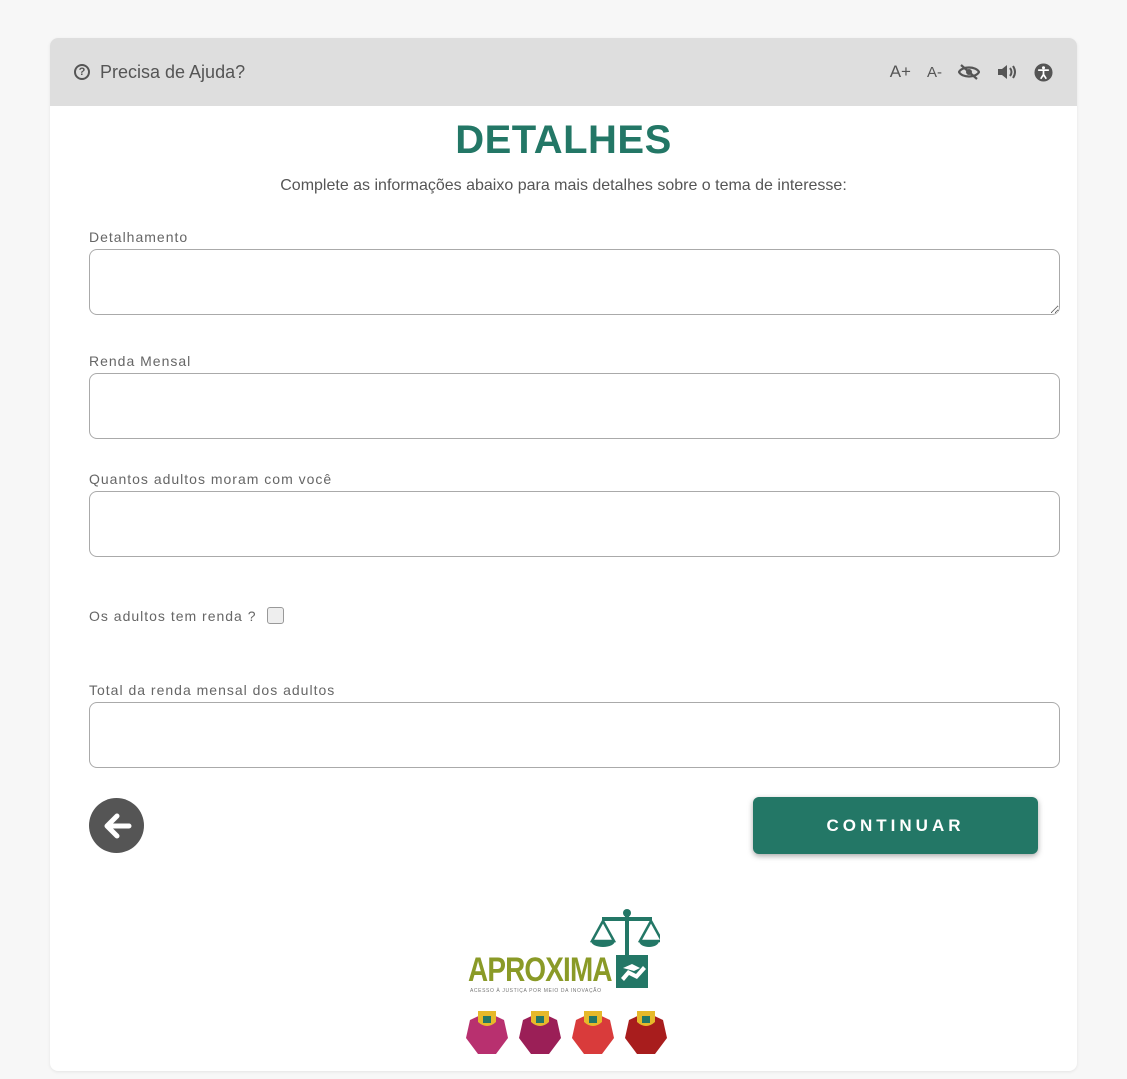  Describe the element at coordinates (211, 479) in the screenshot. I see `adultos-label: Quantos adultos moram com você` at that location.